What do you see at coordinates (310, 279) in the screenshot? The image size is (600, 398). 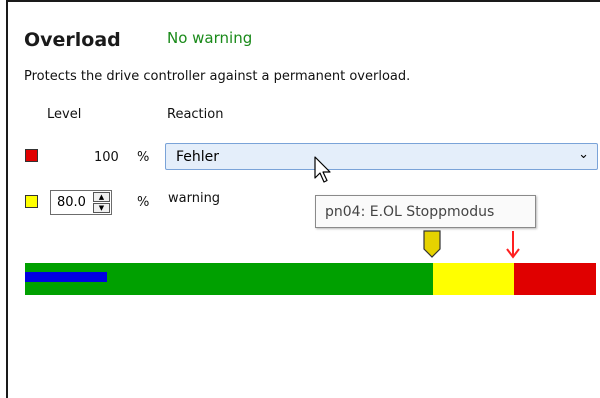 I see `load-bar` at bounding box center [310, 279].